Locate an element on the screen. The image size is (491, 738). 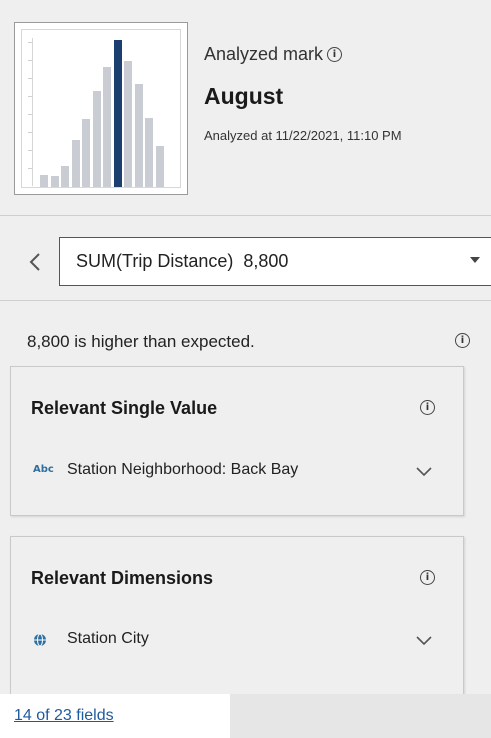
single-value-item: Station Neighborhood: Back Bay is located at coordinates (182, 470).